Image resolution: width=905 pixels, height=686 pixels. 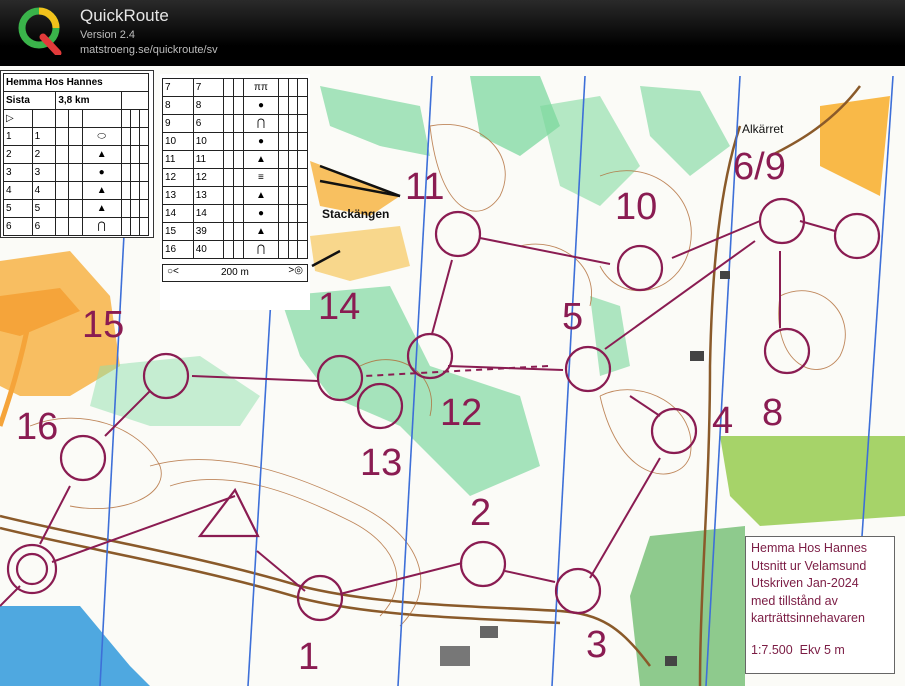 What do you see at coordinates (178, 249) in the screenshot?
I see `control-number: 16` at bounding box center [178, 249].